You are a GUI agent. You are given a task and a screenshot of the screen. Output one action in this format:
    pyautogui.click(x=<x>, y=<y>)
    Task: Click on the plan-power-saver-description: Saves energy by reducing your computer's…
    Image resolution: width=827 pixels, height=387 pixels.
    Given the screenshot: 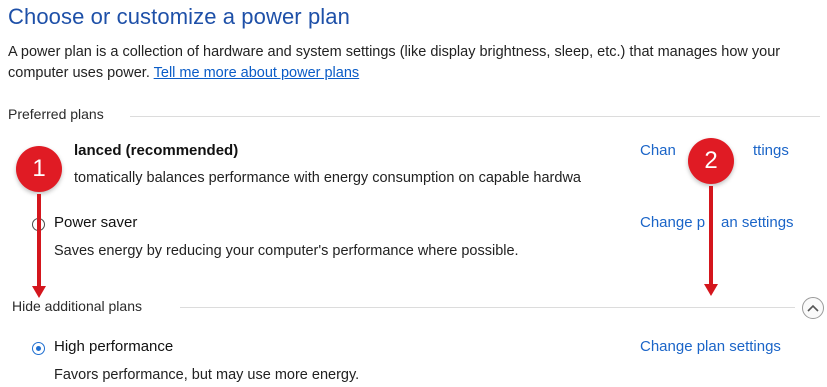 What is the action you would take?
    pyautogui.click(x=286, y=251)
    